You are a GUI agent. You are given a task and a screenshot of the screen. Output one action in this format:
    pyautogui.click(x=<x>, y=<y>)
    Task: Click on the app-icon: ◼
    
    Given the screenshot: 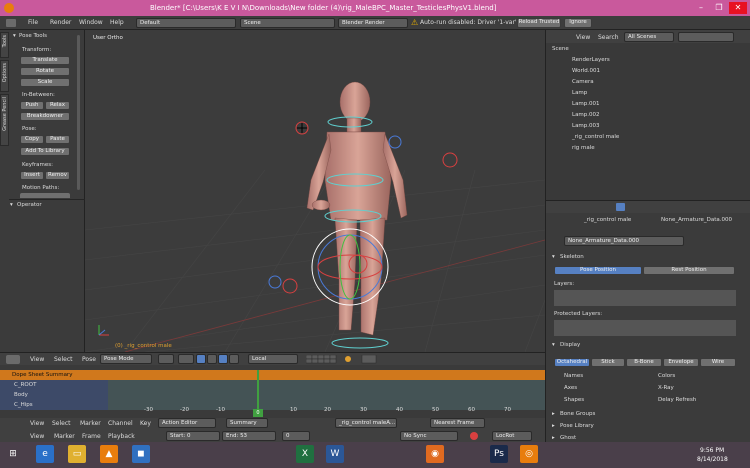 What is the action you would take?
    pyautogui.click(x=141, y=454)
    